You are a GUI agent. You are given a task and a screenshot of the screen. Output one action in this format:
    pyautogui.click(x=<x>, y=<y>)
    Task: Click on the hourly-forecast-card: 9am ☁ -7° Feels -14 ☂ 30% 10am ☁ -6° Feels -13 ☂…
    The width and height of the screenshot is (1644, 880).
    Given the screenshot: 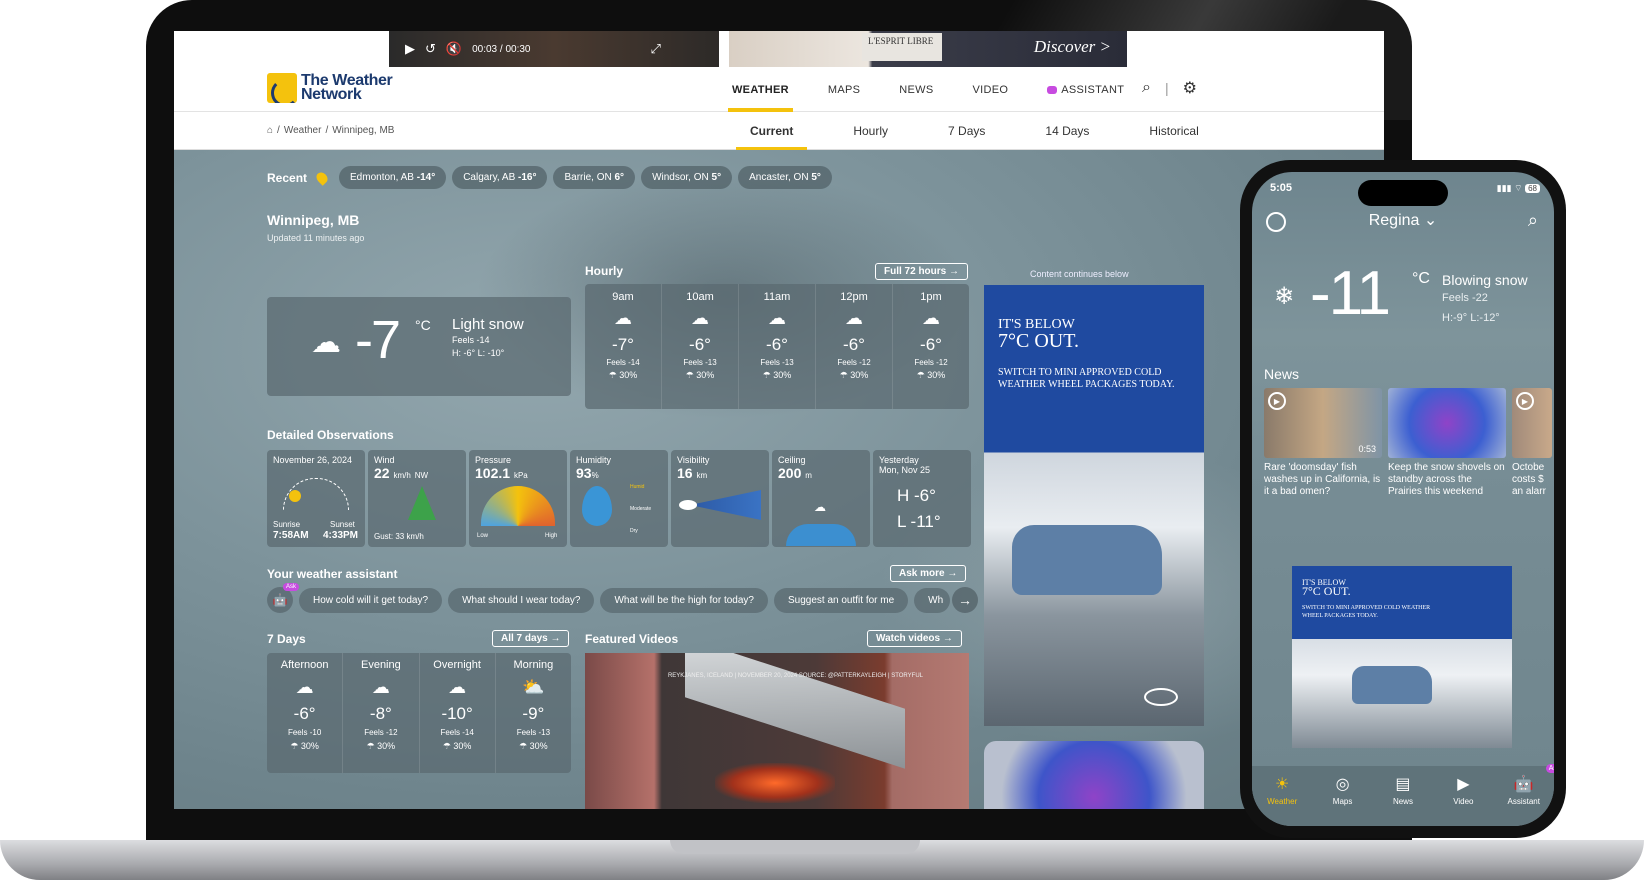 What is the action you would take?
    pyautogui.click(x=777, y=346)
    